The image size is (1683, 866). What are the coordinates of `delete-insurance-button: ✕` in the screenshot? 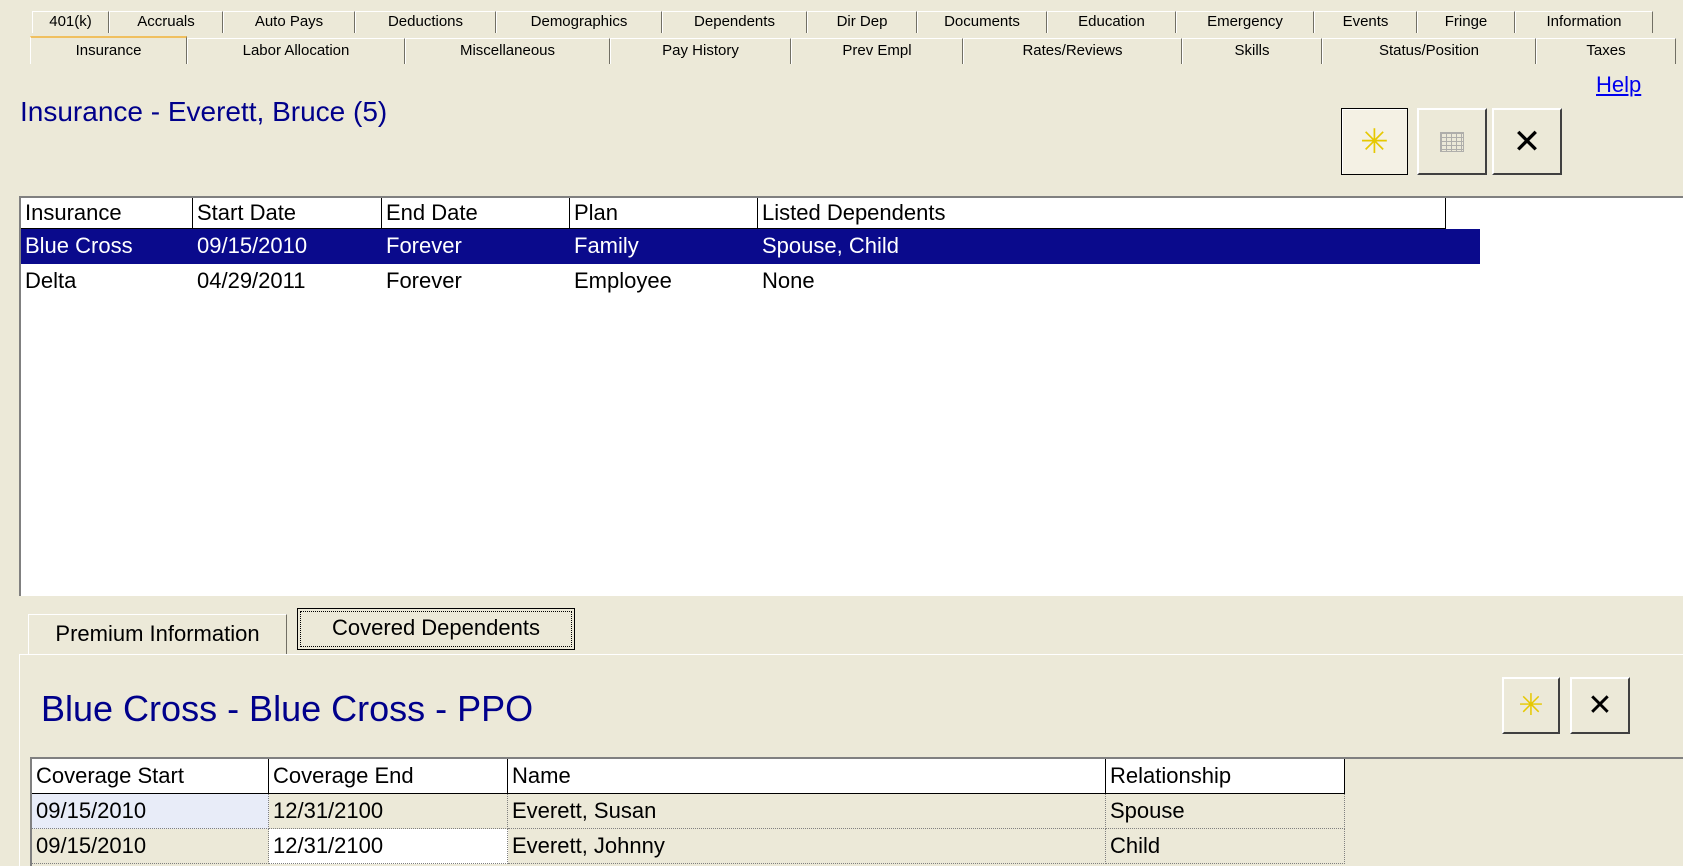 It's located at (1527, 141).